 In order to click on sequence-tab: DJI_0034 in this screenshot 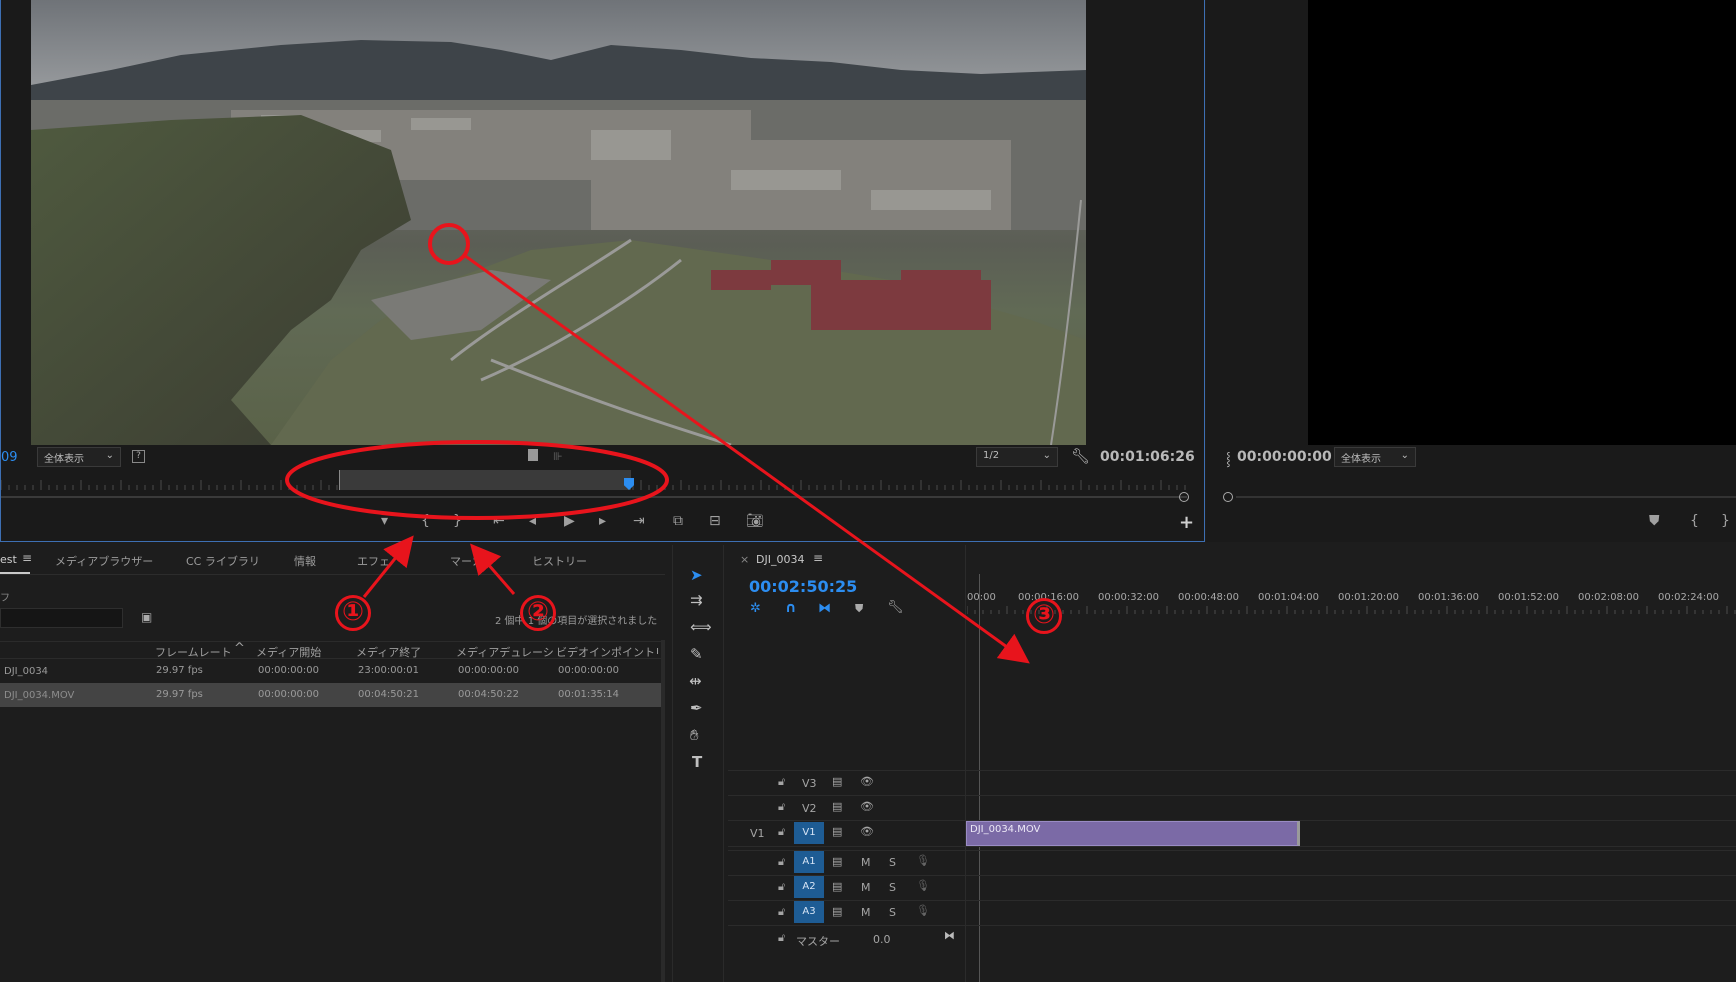, I will do `click(780, 559)`.